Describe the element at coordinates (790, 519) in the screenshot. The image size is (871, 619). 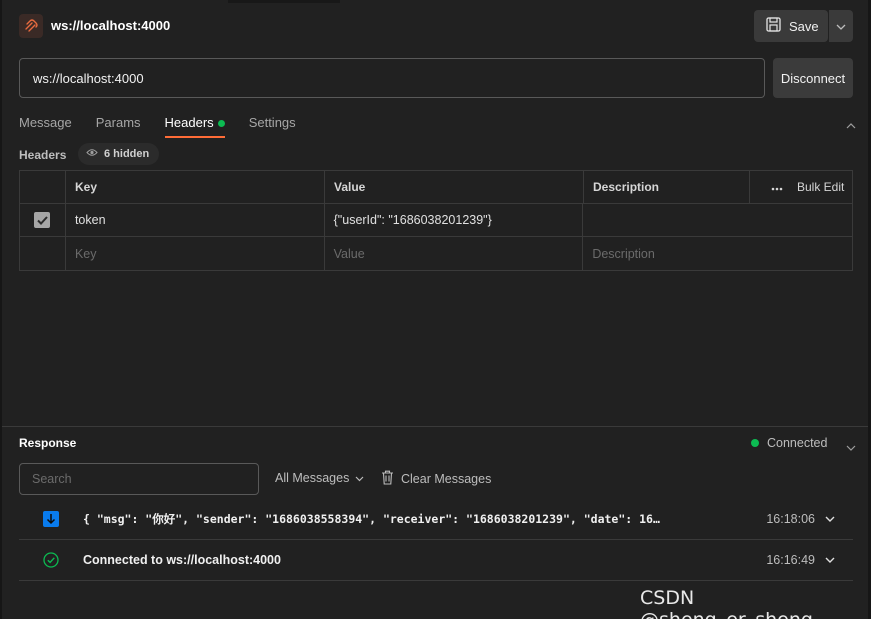
I see `message-timestamp: 16:18:06` at that location.